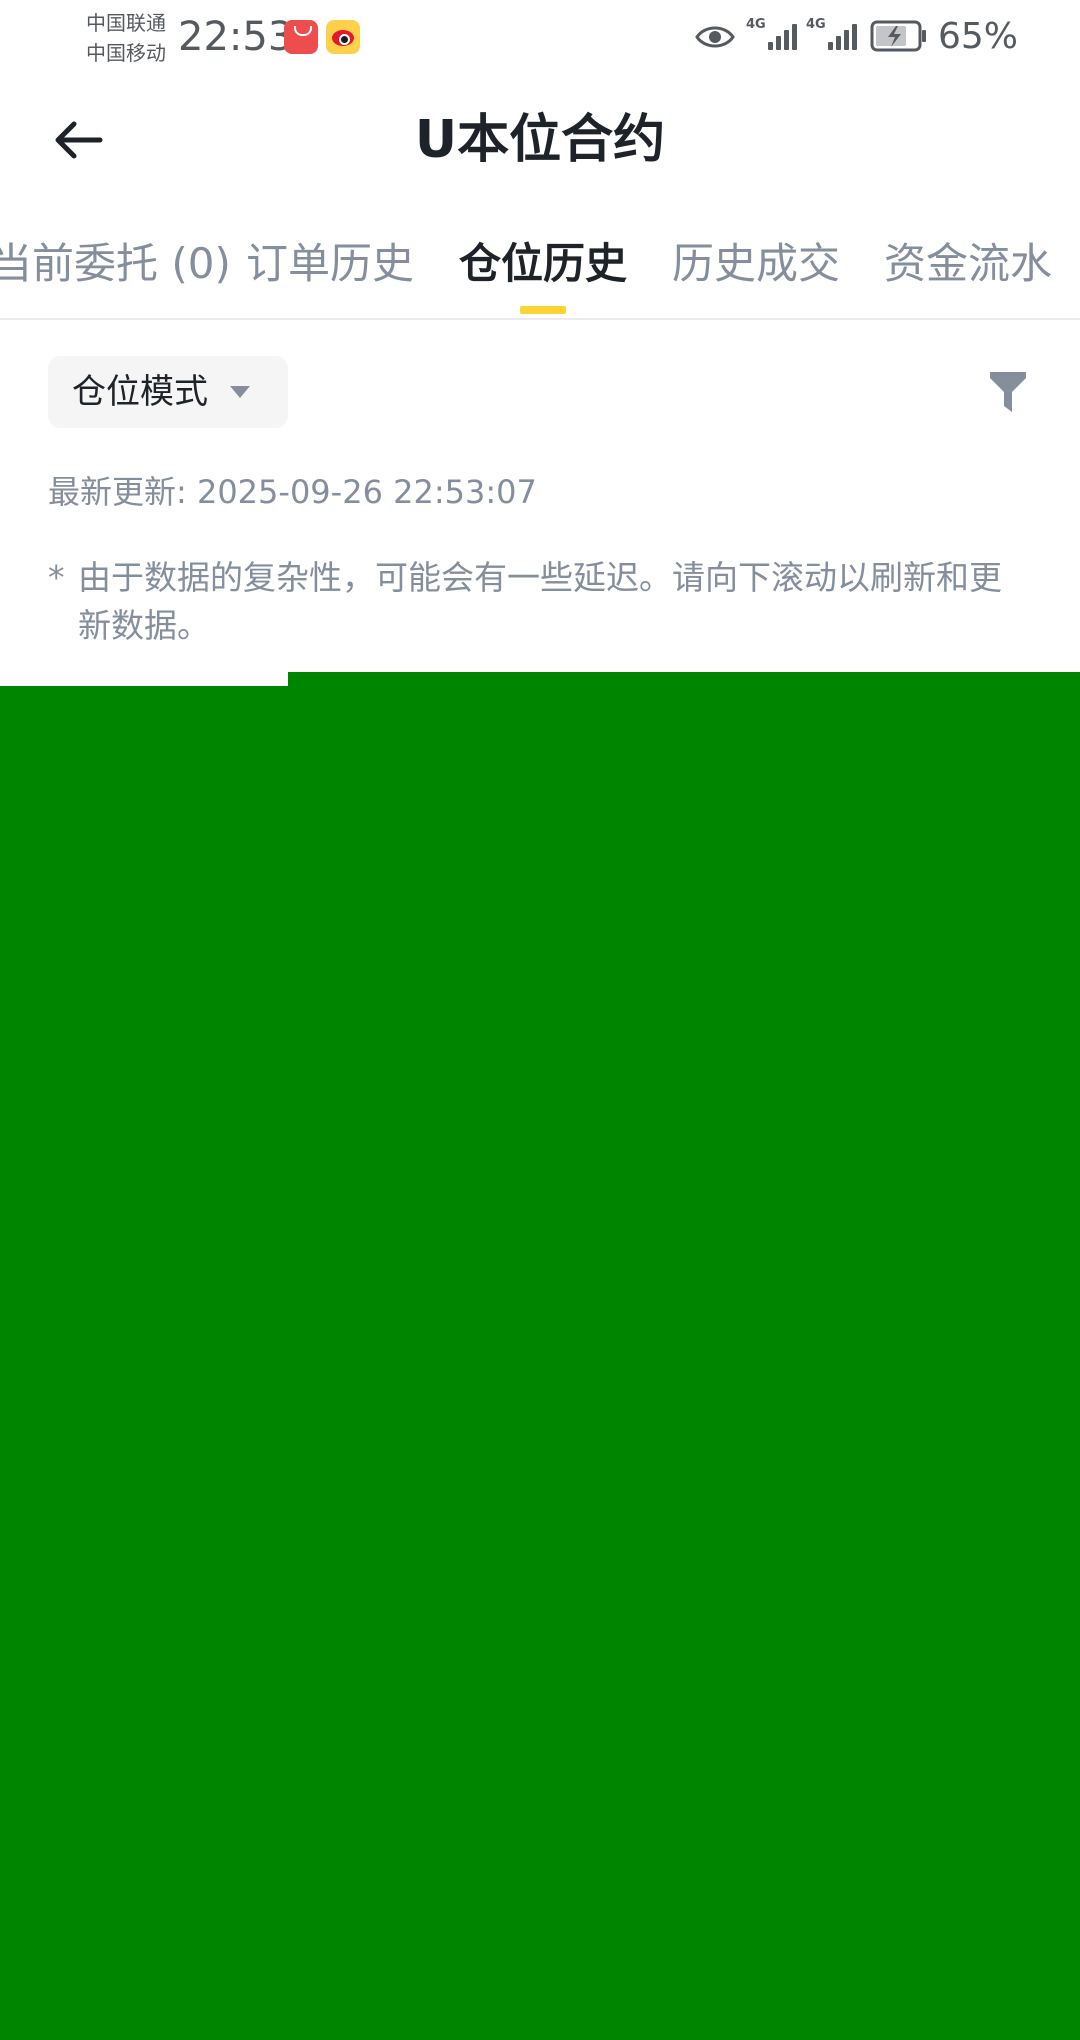  I want to click on tab-transaction-history: 资金流水, so click(968, 264).